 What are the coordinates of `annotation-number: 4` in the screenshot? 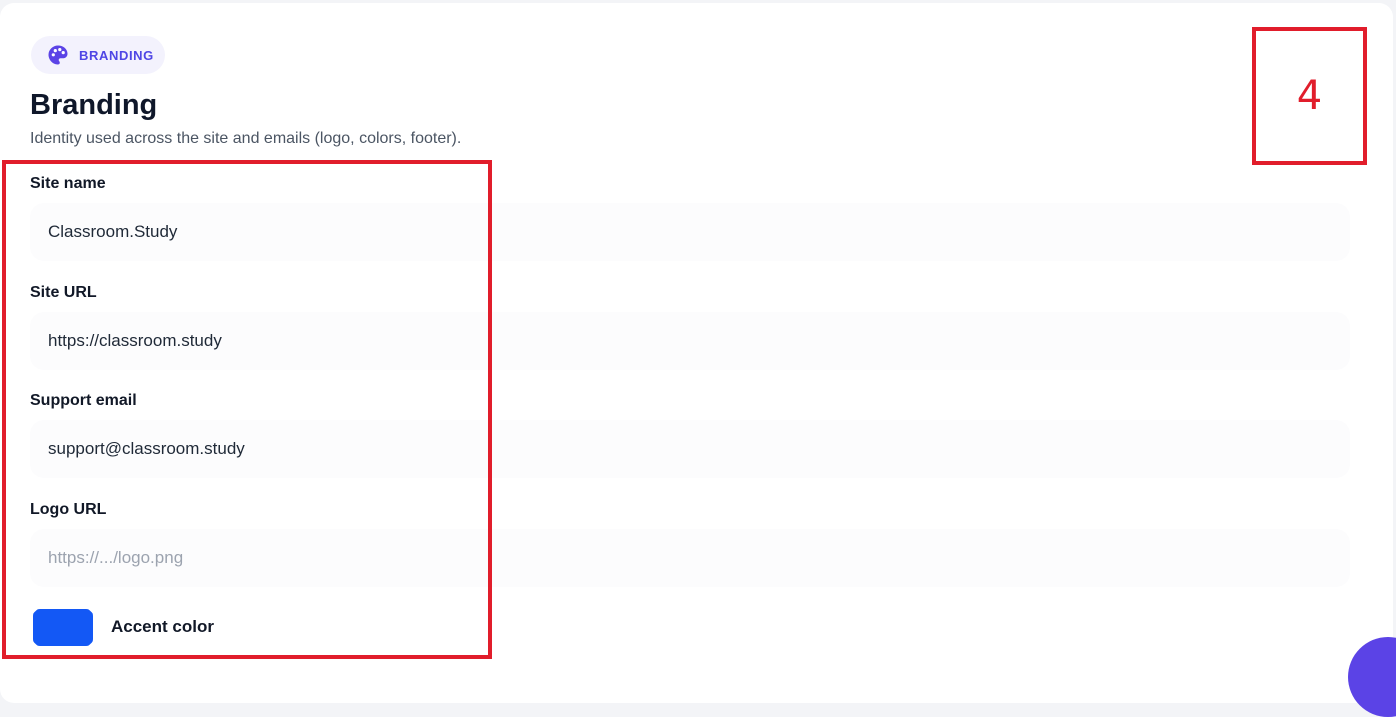 It's located at (1309, 96).